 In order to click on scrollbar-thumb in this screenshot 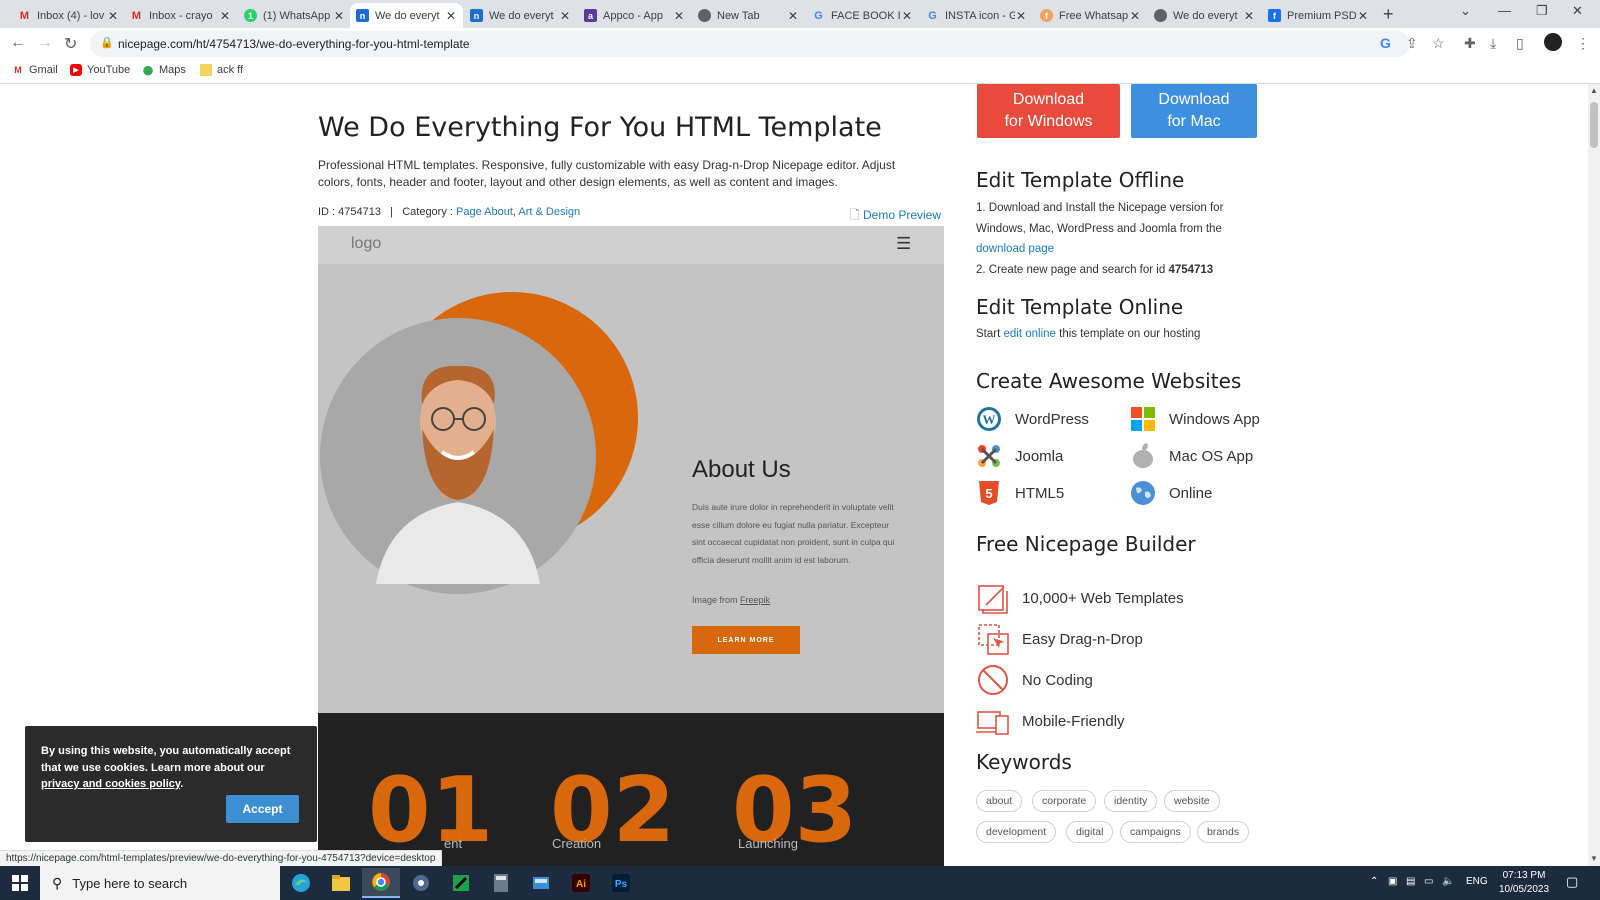, I will do `click(1594, 125)`.